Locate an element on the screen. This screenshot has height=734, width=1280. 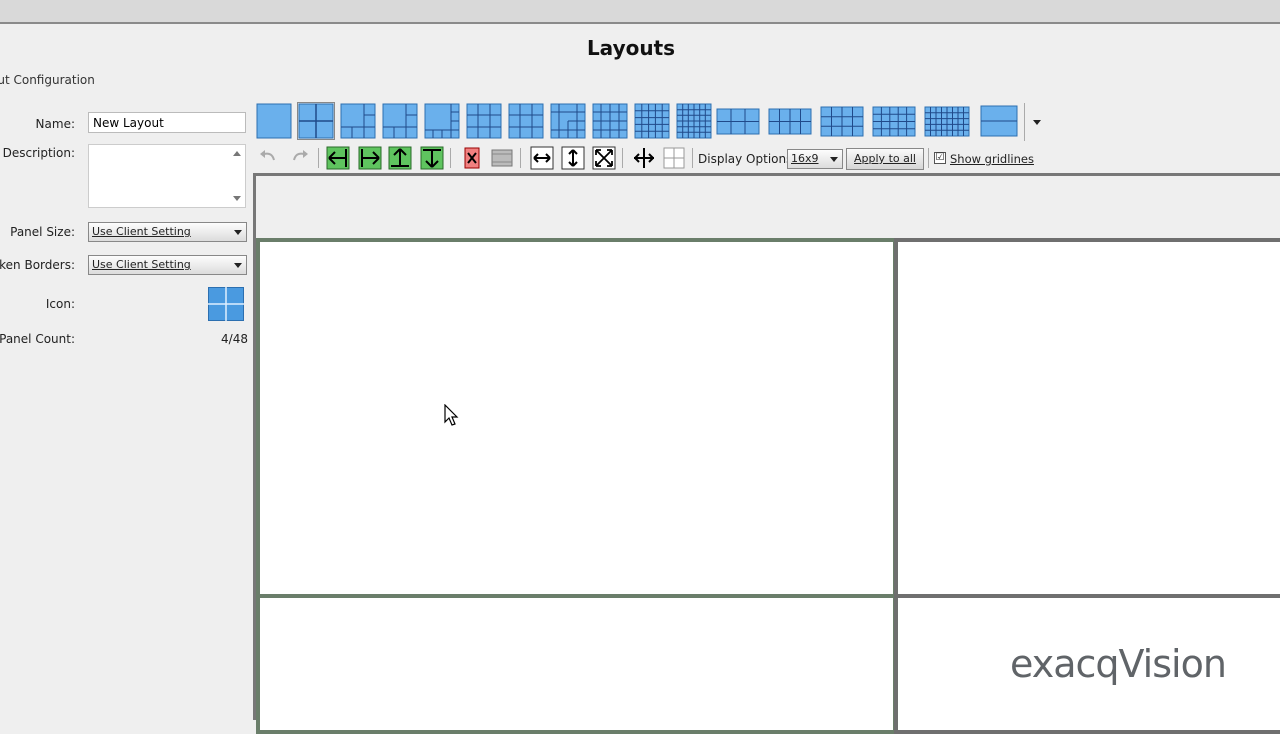
panel-size-label: Panel Size: is located at coordinates (42, 232).